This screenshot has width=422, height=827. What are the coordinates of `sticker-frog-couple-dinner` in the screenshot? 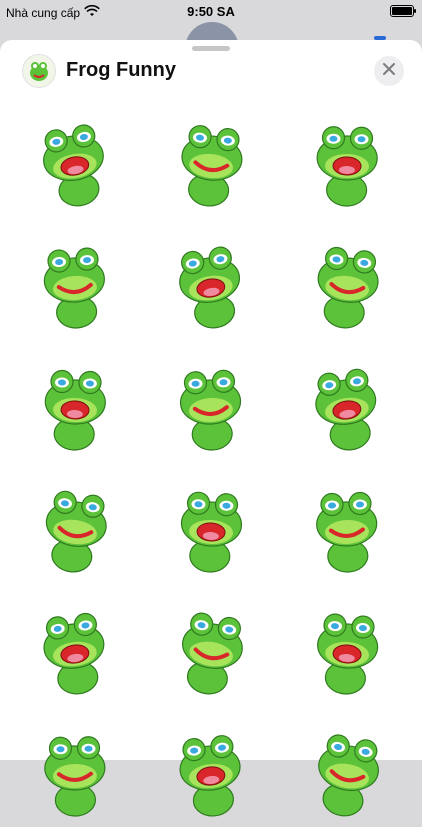 It's located at (75, 406).